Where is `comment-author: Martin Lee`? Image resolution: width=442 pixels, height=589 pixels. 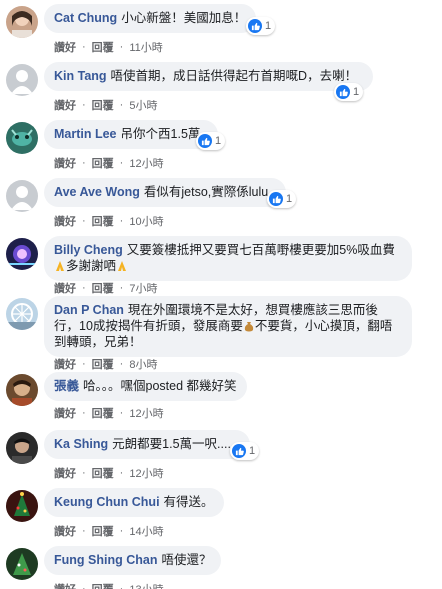 comment-author: Martin Lee is located at coordinates (85, 134).